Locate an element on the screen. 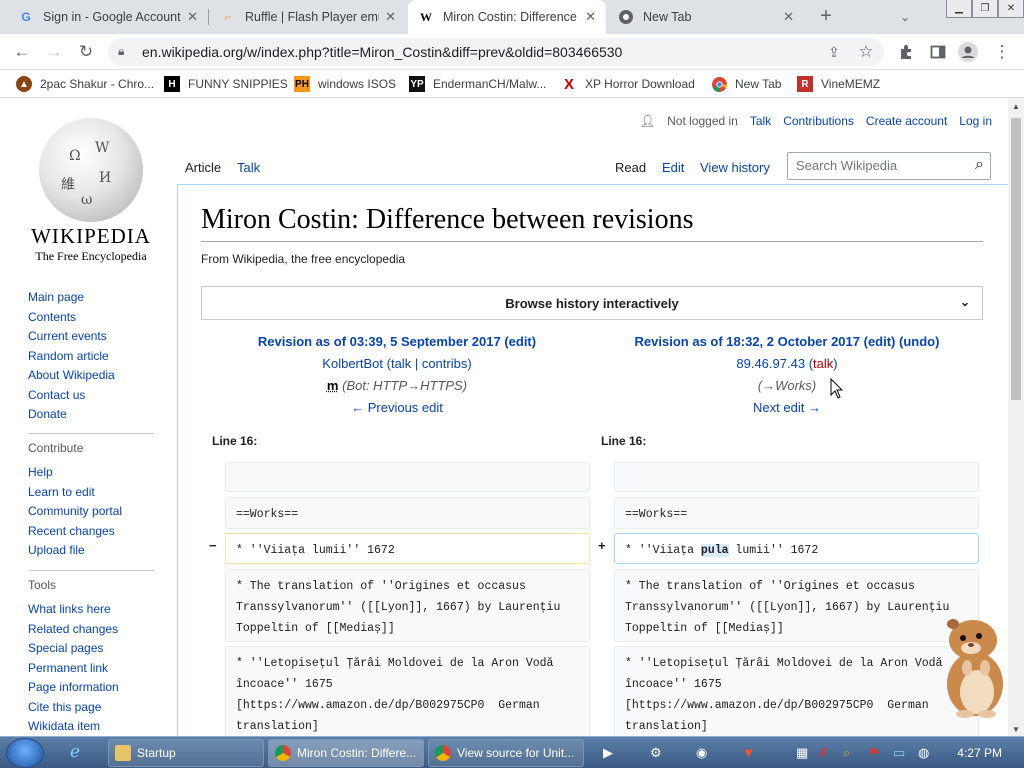 The height and width of the screenshot is (768, 1024). undo-link: (undo) is located at coordinates (919, 341).